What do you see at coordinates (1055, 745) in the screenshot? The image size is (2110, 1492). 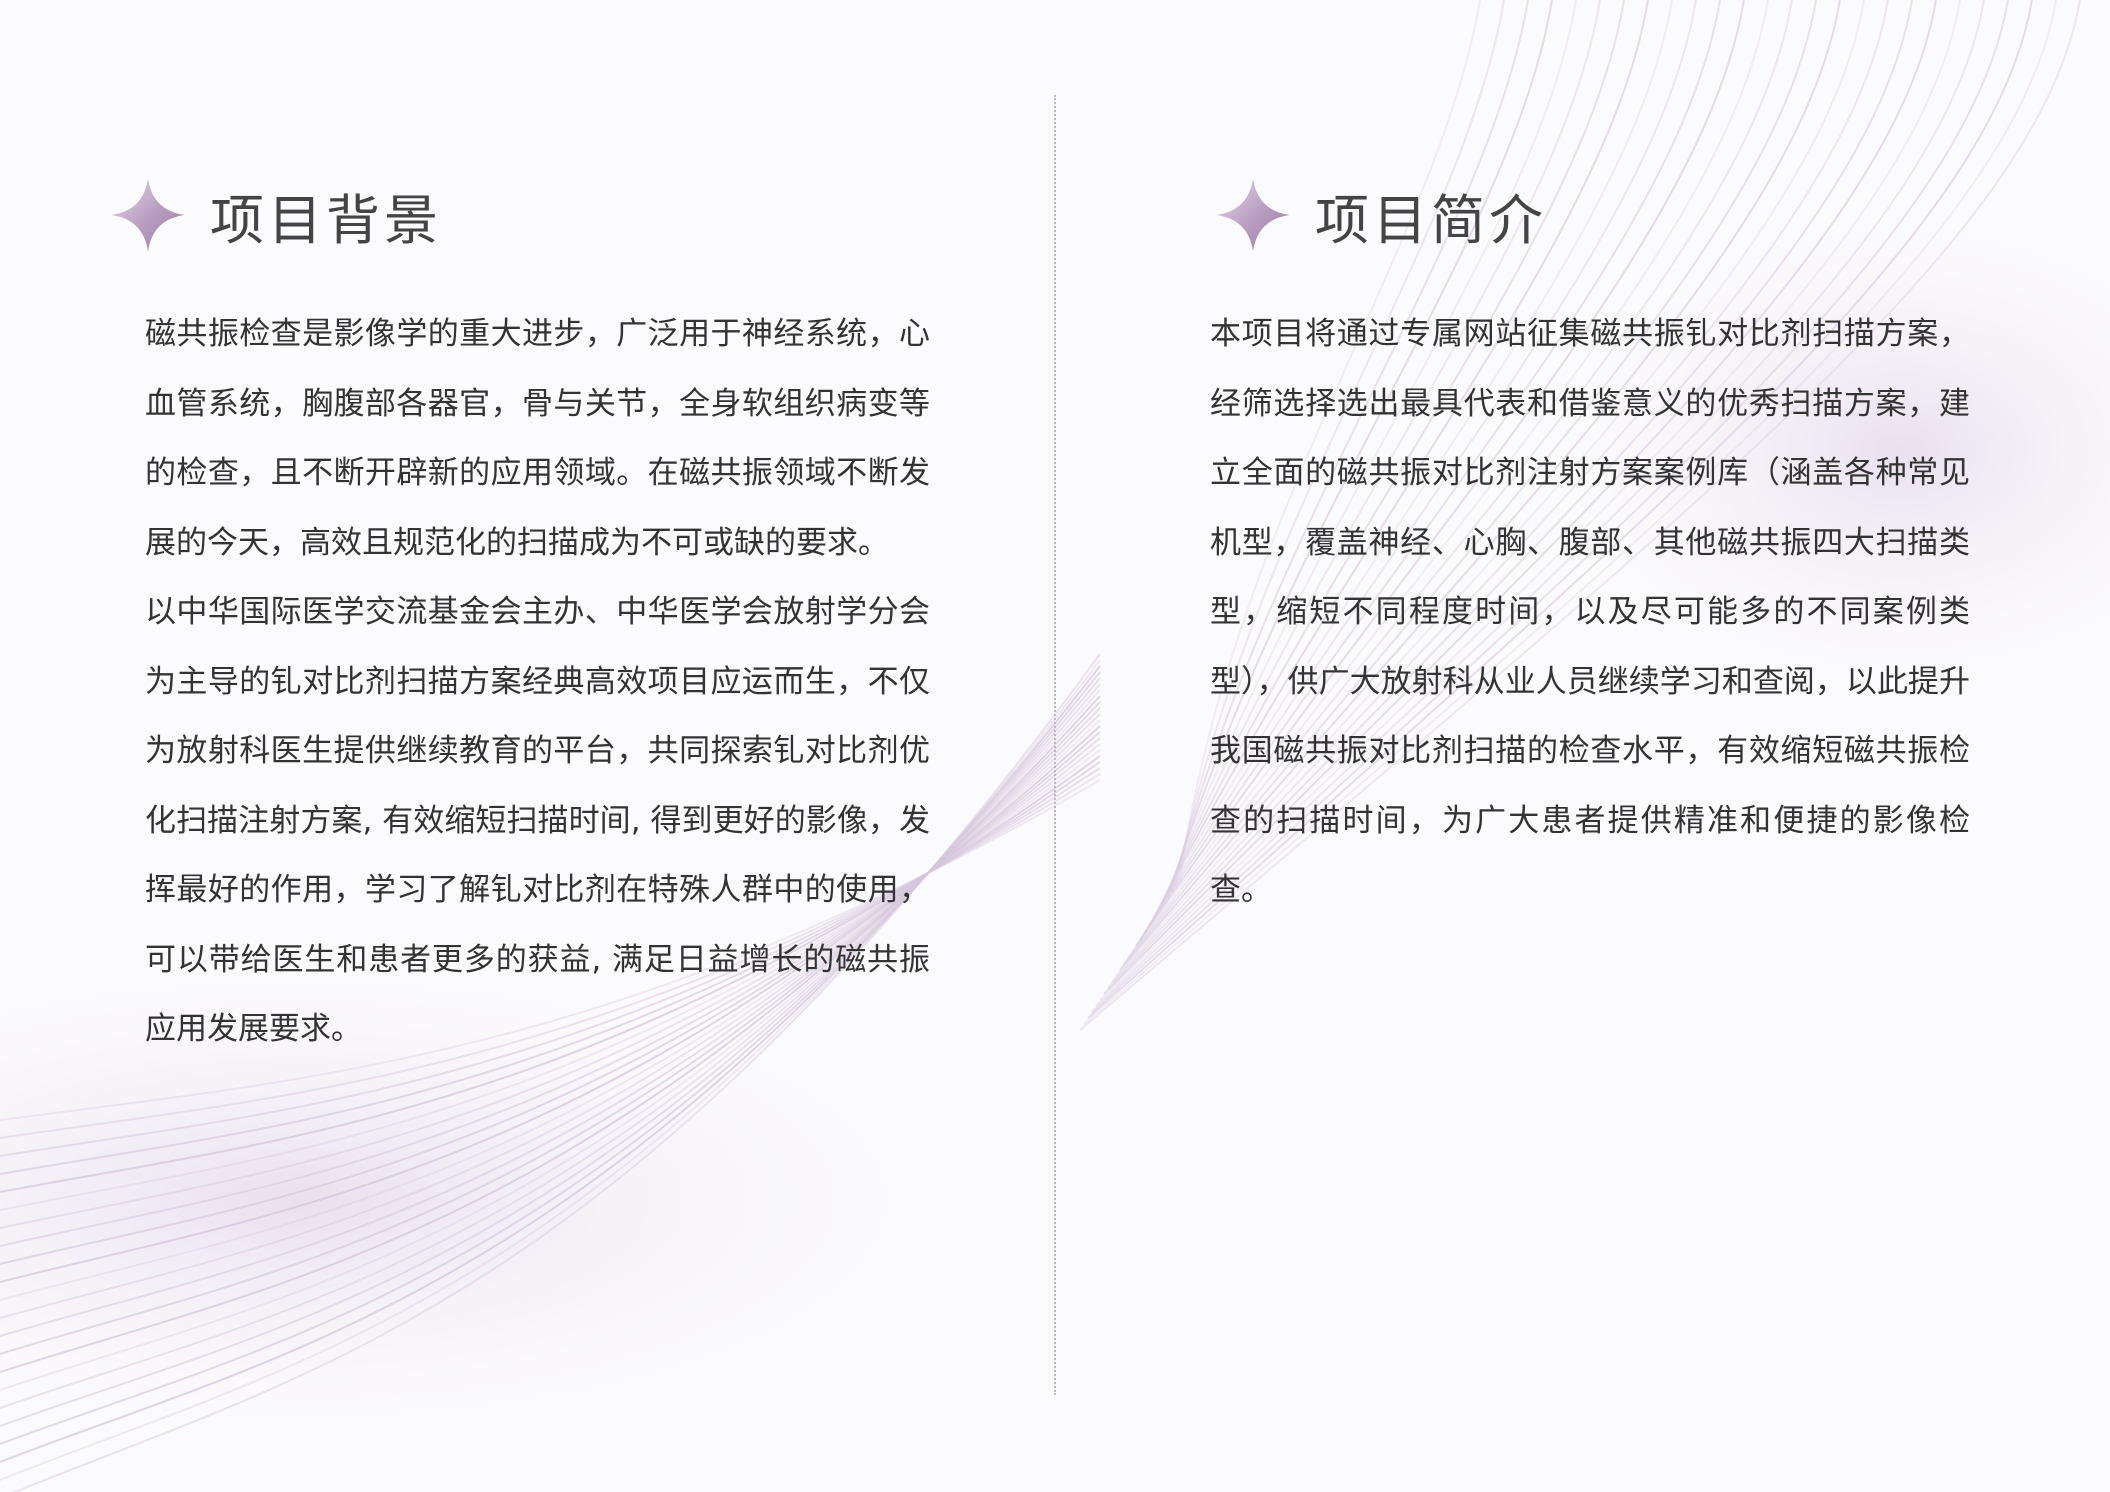 I see `center-divider` at bounding box center [1055, 745].